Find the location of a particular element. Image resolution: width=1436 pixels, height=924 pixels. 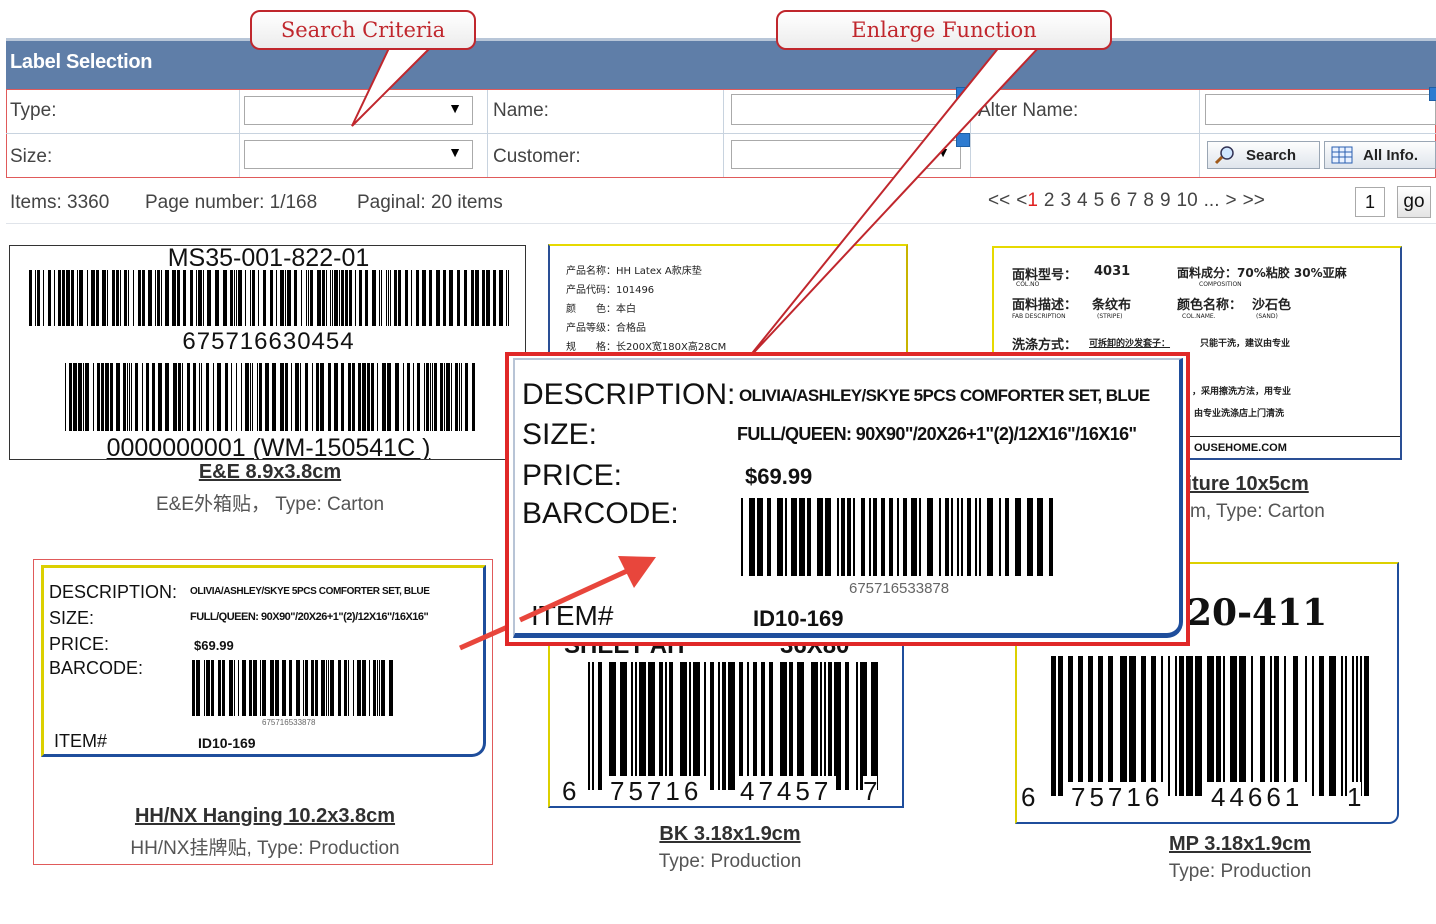

label-field-en: COMPOSITION is located at coordinates (1220, 284).